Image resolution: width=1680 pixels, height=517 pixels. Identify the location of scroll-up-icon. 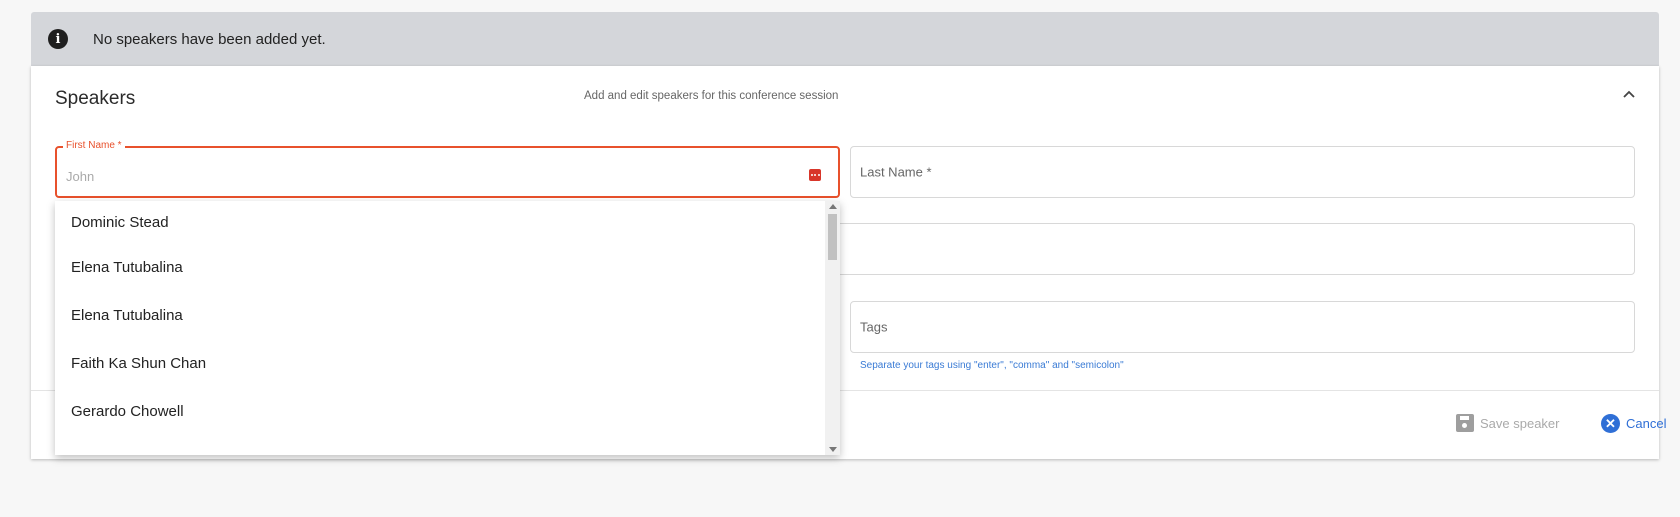
(833, 206).